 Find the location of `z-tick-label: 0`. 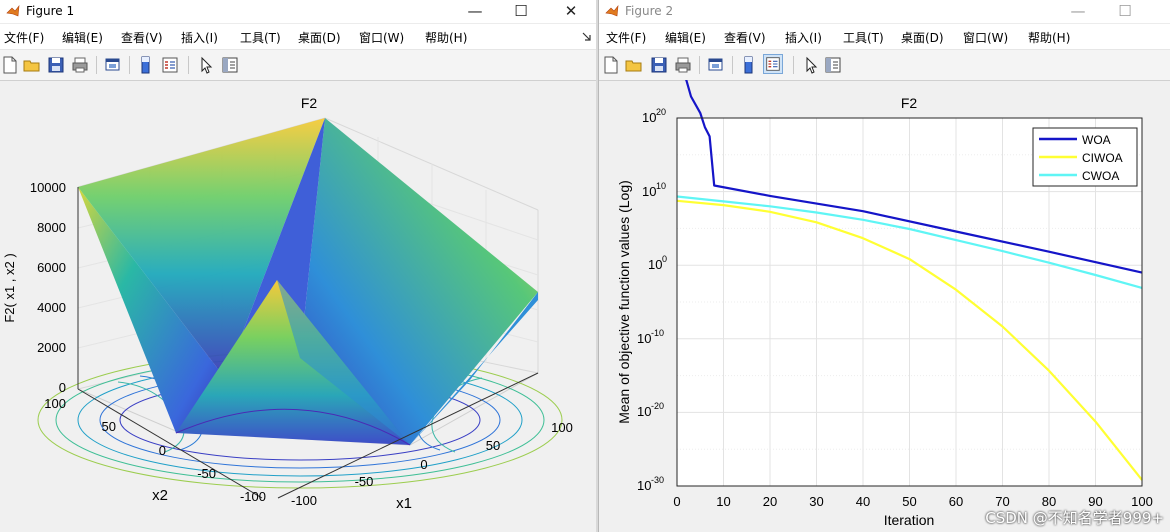

z-tick-label: 0 is located at coordinates (62, 387).